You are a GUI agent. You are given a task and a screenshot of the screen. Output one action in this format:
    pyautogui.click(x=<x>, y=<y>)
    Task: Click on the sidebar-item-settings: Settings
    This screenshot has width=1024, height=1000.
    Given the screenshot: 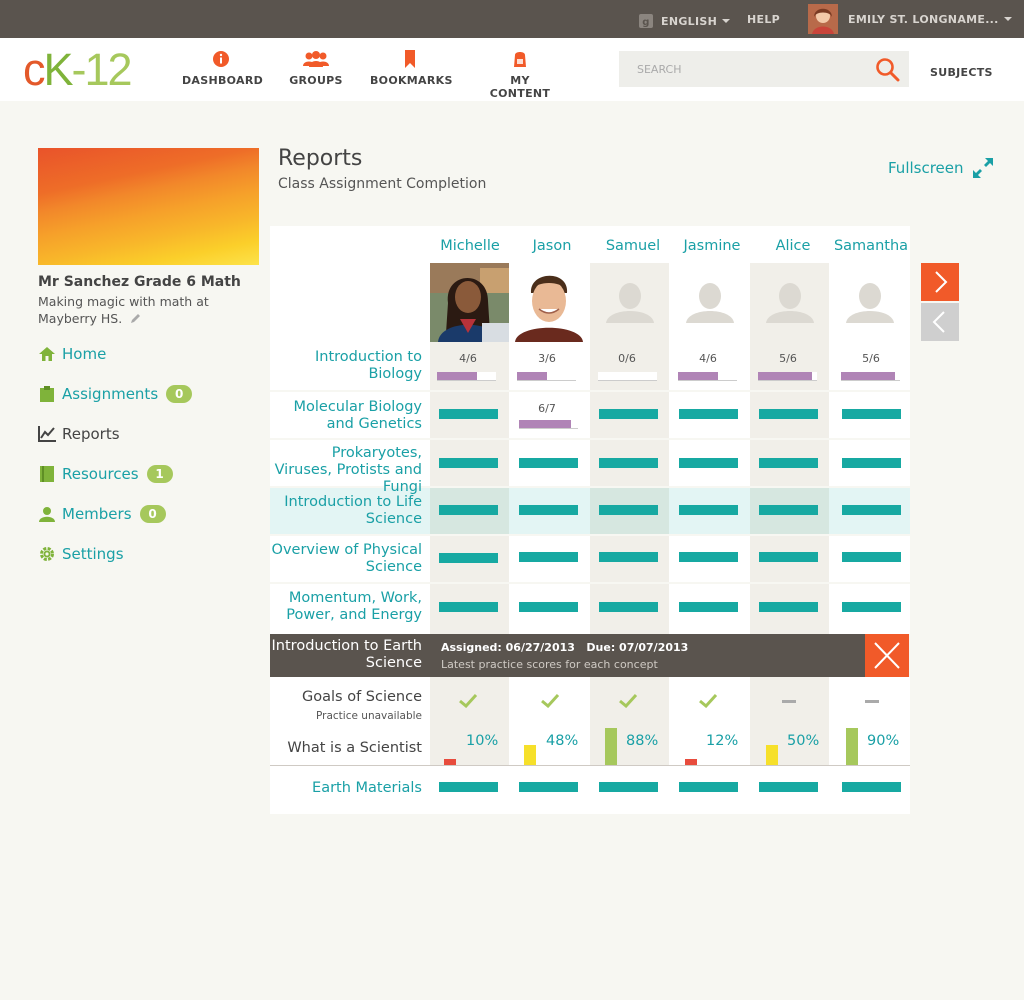 What is the action you would take?
    pyautogui.click(x=81, y=554)
    